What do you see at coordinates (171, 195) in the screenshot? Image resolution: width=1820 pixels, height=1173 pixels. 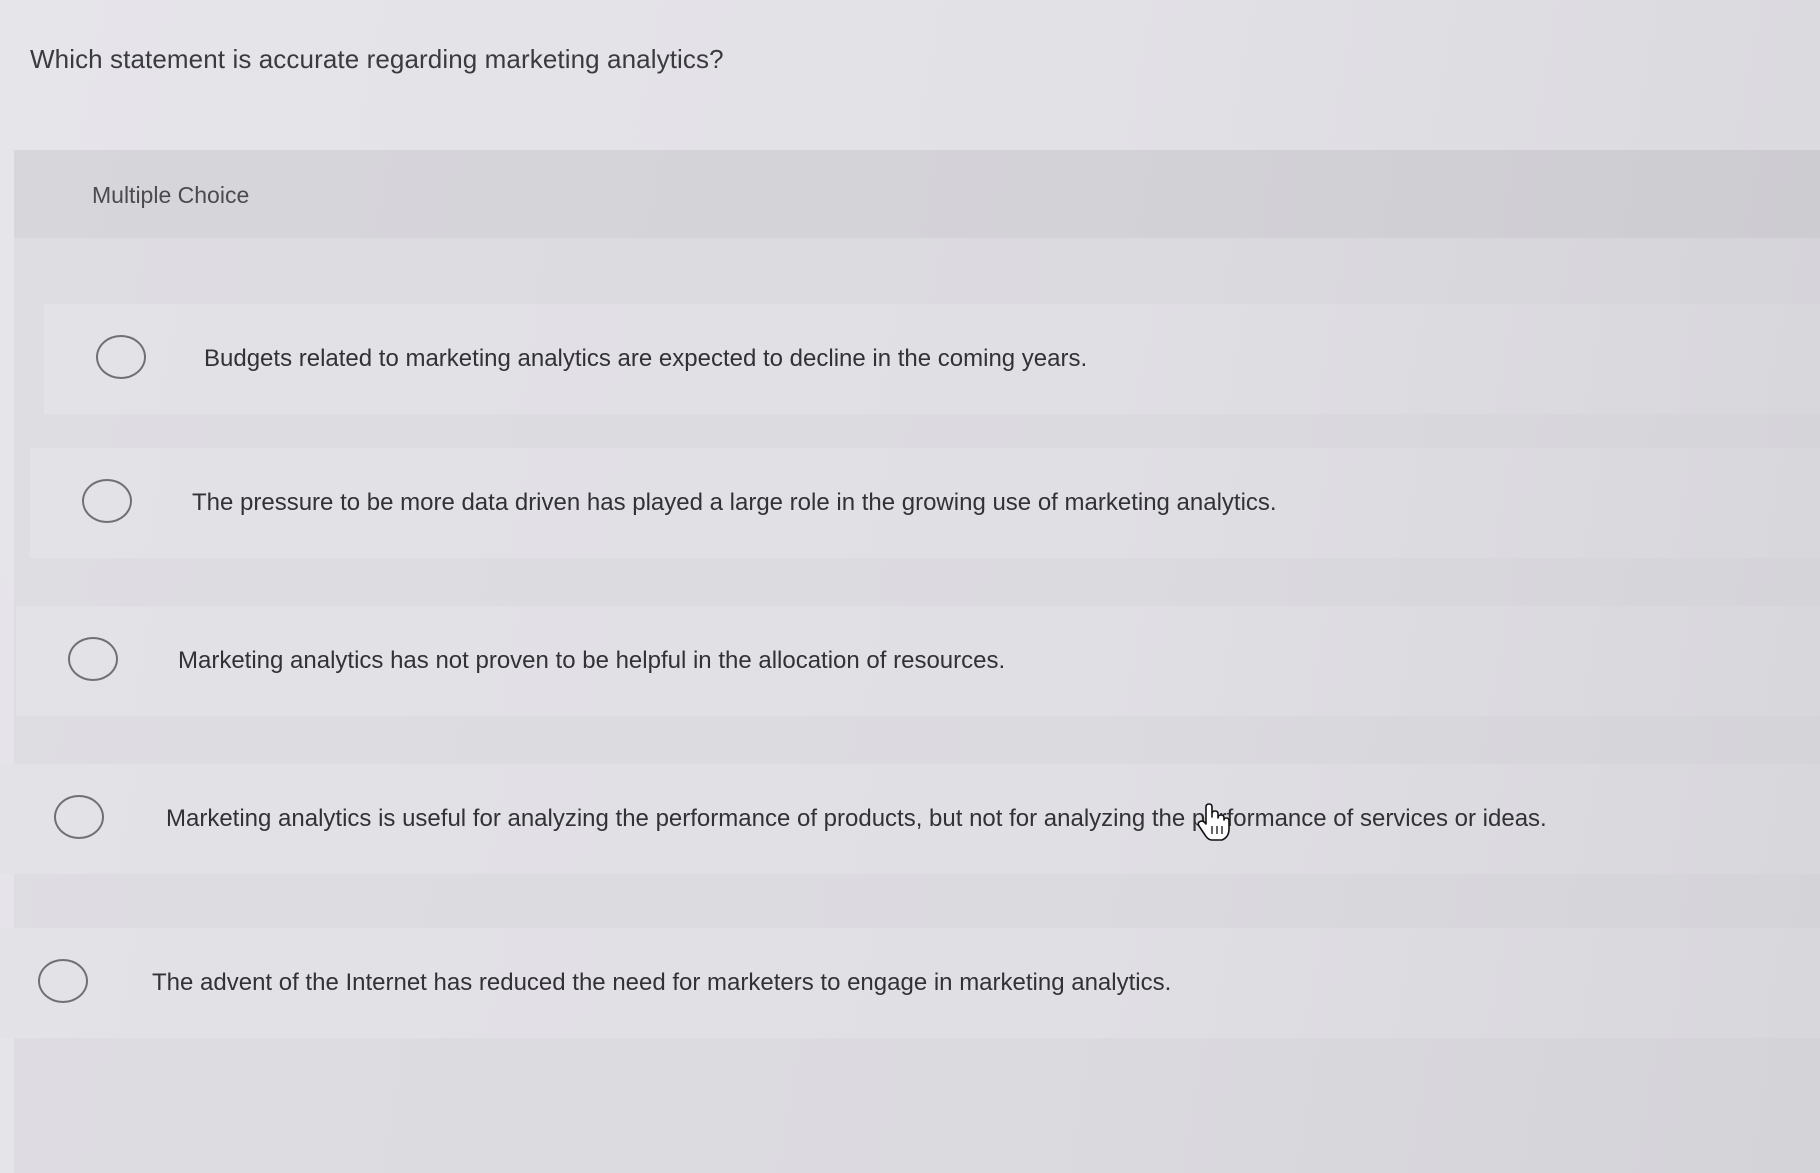 I see `question-type-label: Multiple Choice` at bounding box center [171, 195].